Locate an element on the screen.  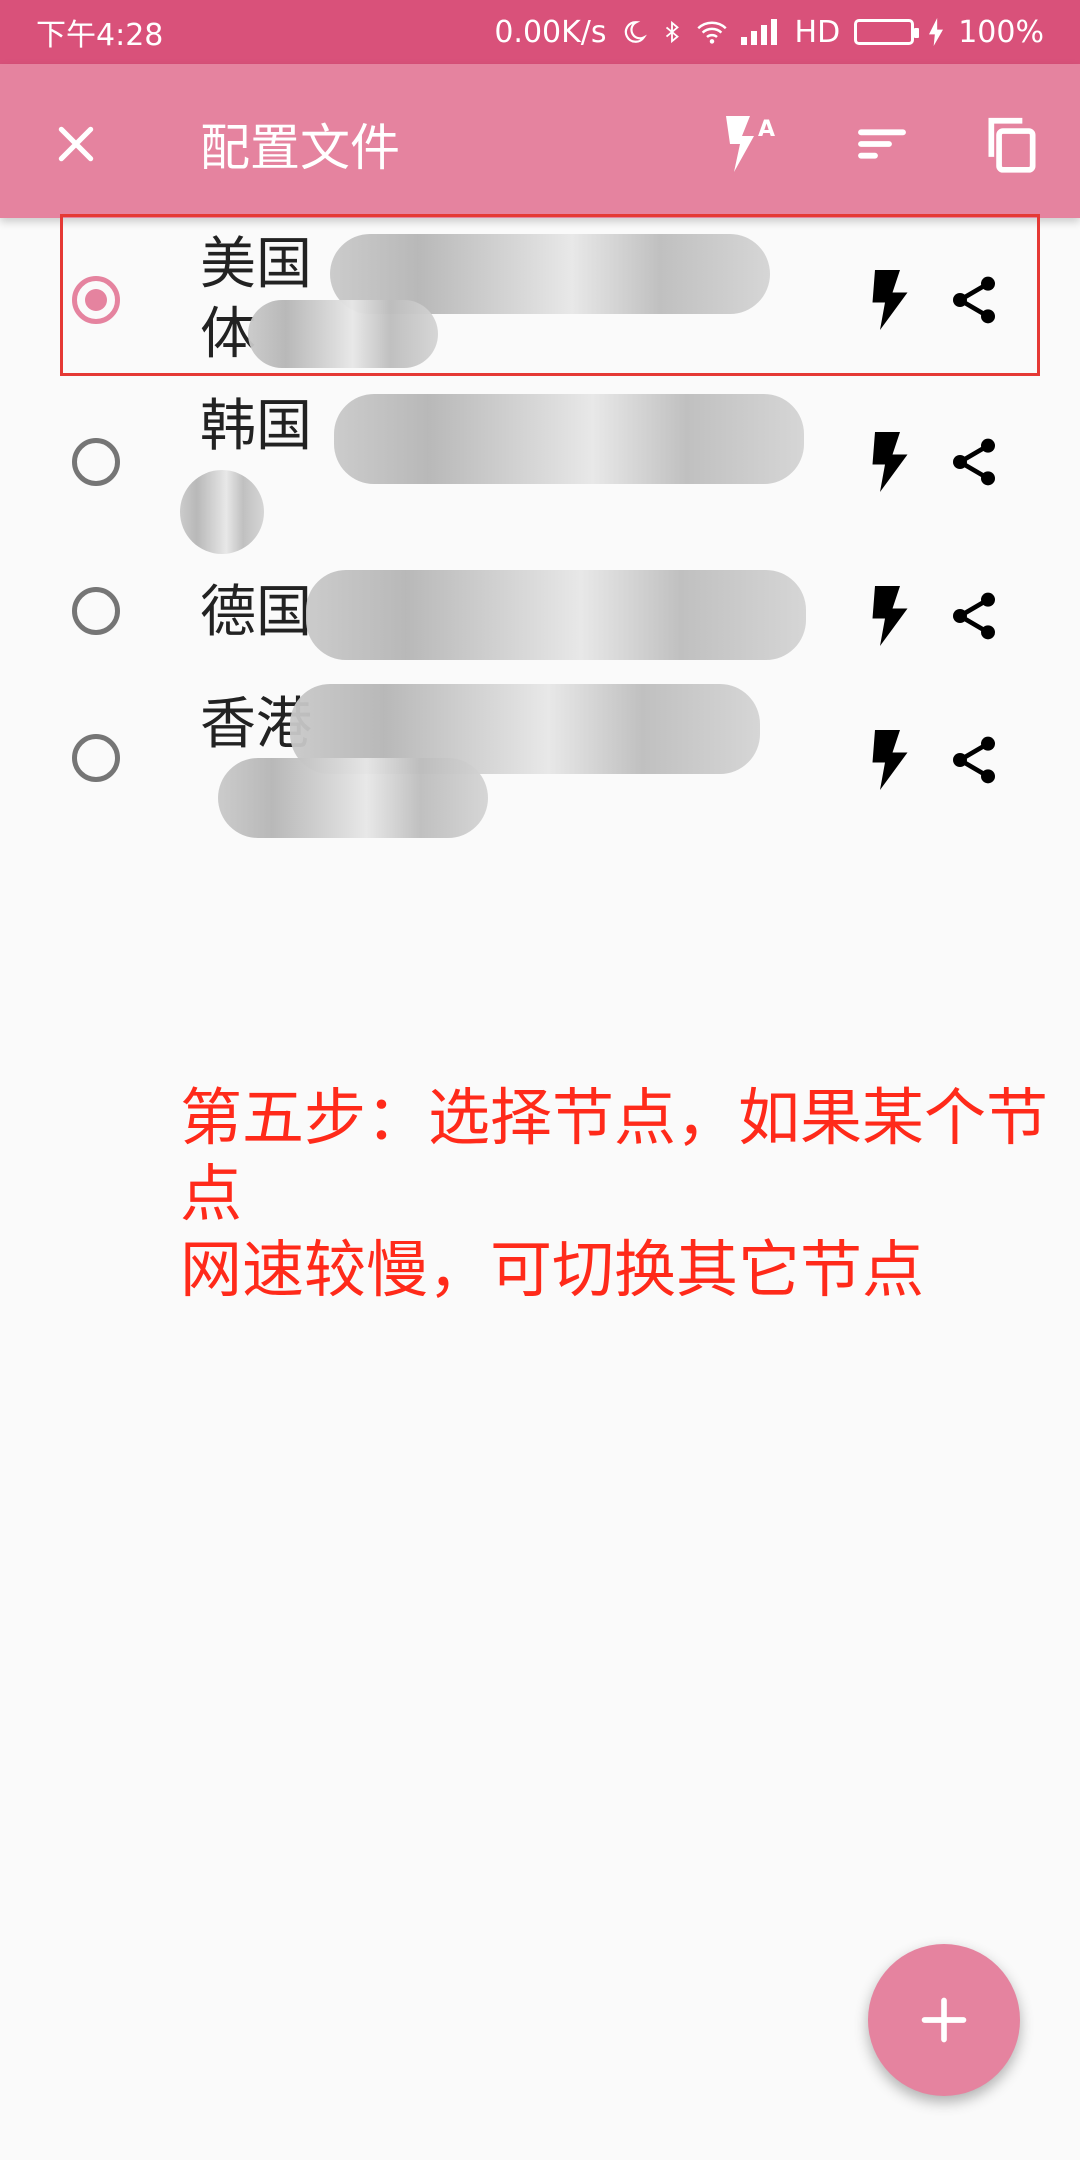
list-item: 香港 is located at coordinates (540, 761).